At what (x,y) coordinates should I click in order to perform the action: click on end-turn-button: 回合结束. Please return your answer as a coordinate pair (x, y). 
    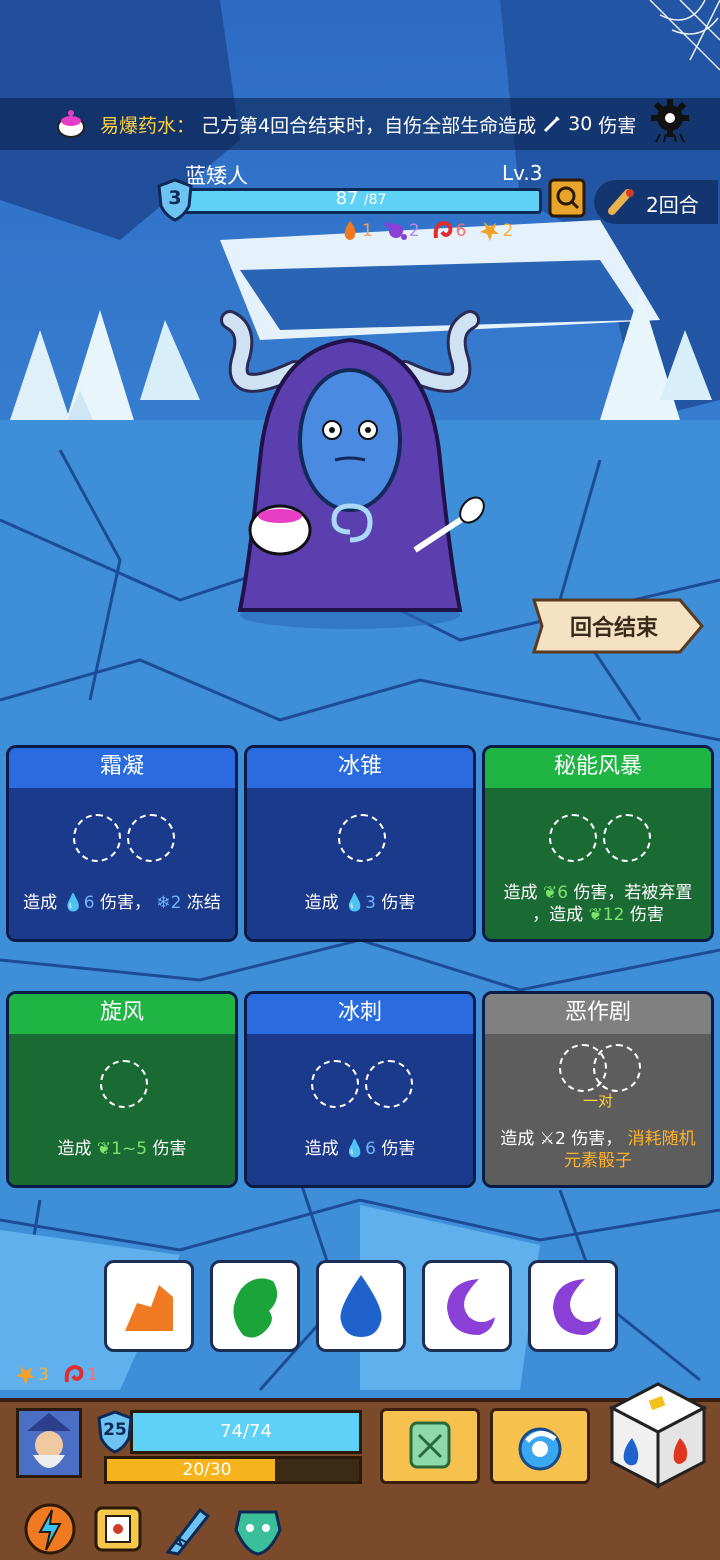
    Looking at the image, I should click on (617, 626).